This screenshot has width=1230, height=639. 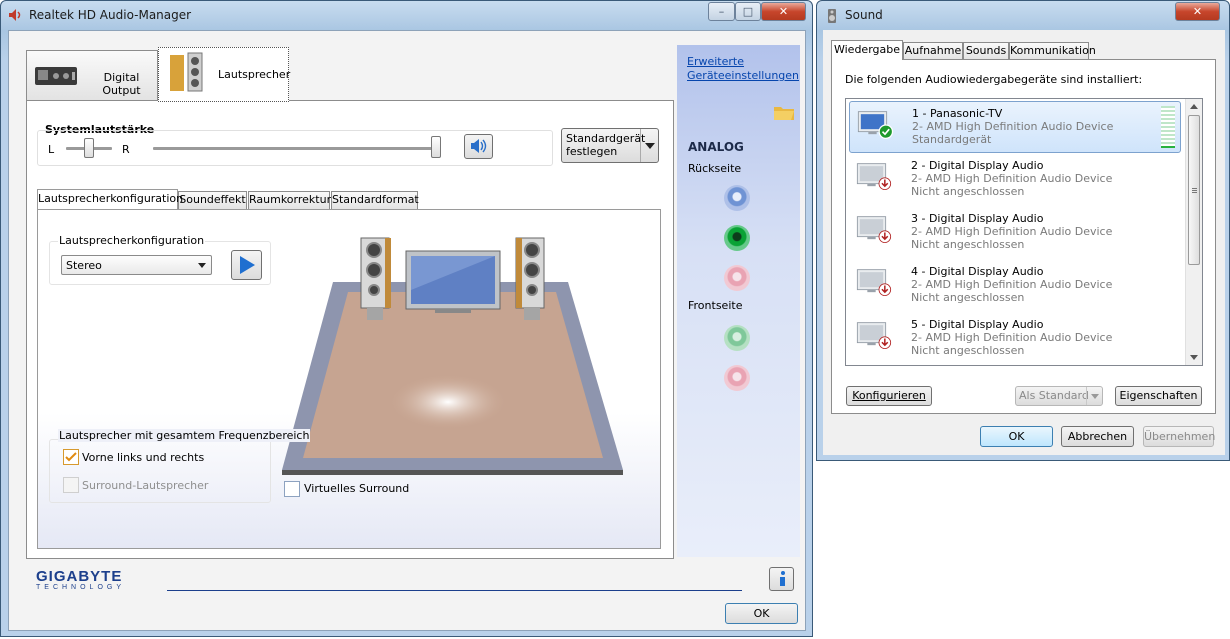 I want to click on speakers-icon, so click(x=186, y=72).